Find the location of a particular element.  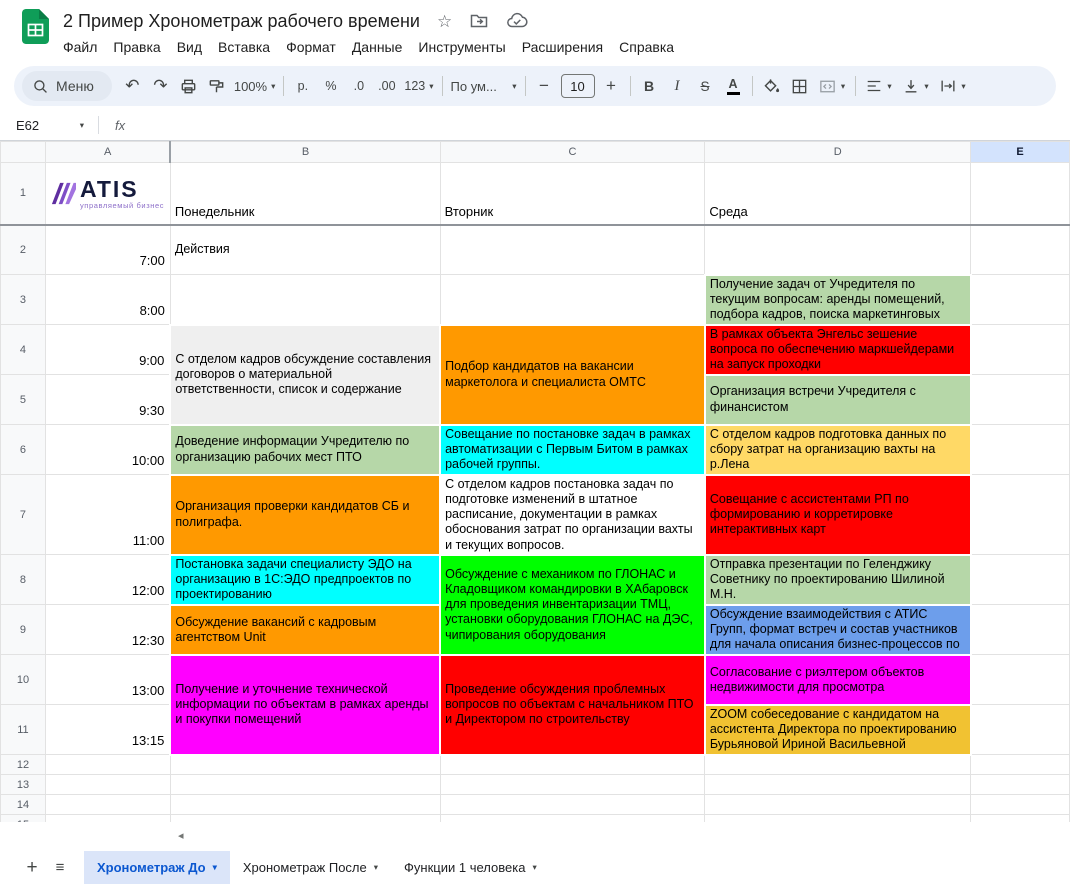

cell-B15 is located at coordinates (305, 818).